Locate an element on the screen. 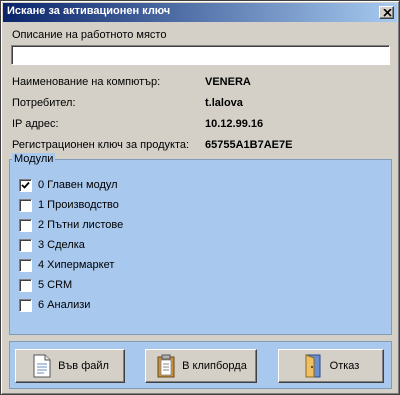 This screenshot has width=400, height=395. exit-door-icon is located at coordinates (313, 366).